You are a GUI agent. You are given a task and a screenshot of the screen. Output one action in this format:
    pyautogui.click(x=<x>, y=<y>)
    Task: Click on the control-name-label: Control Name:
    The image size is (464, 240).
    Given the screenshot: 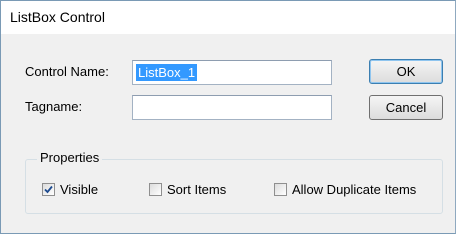 What is the action you would take?
    pyautogui.click(x=67, y=71)
    